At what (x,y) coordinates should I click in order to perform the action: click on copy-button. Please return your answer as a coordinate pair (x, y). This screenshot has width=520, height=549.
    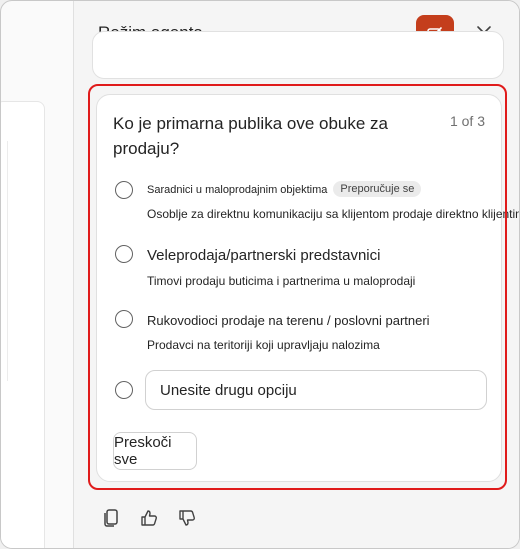
    Looking at the image, I should click on (111, 518).